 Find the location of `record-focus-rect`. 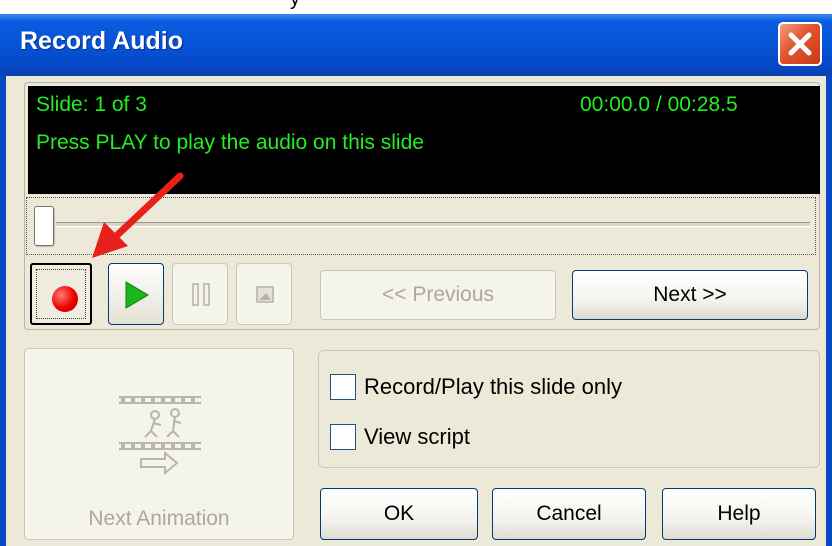

record-focus-rect is located at coordinates (61, 294).